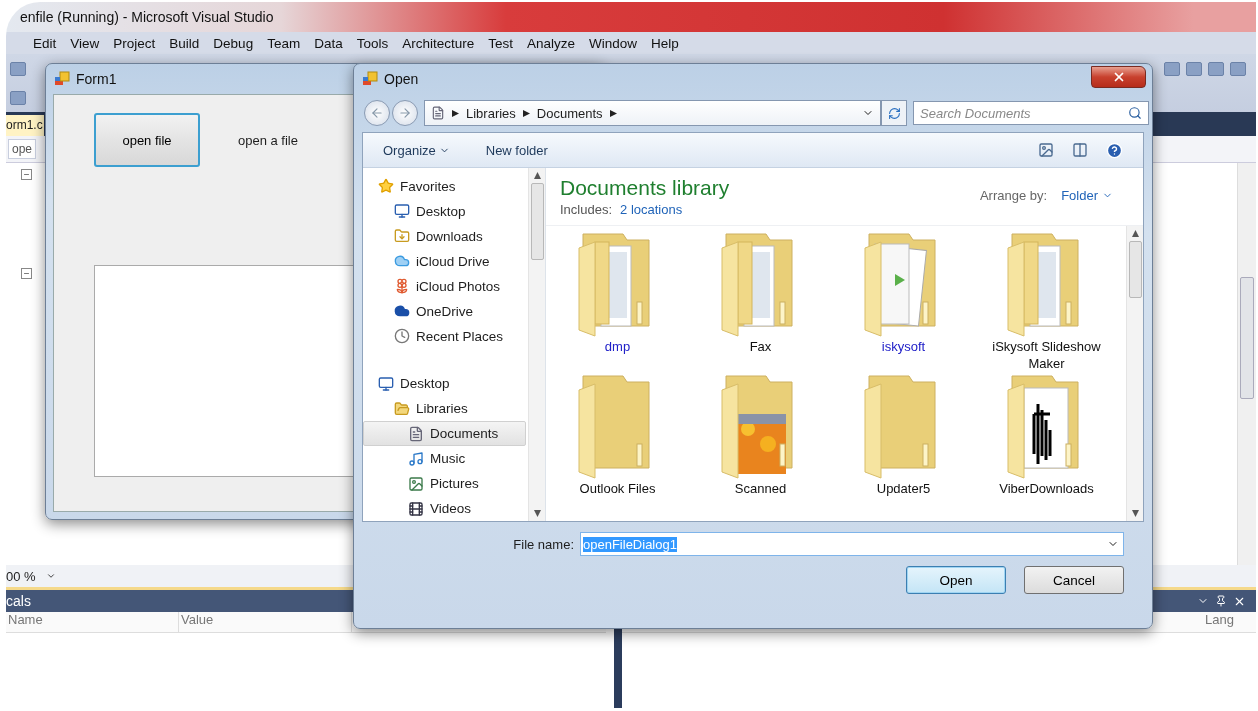  What do you see at coordinates (617, 346) in the screenshot?
I see `folder-name: dmp` at bounding box center [617, 346].